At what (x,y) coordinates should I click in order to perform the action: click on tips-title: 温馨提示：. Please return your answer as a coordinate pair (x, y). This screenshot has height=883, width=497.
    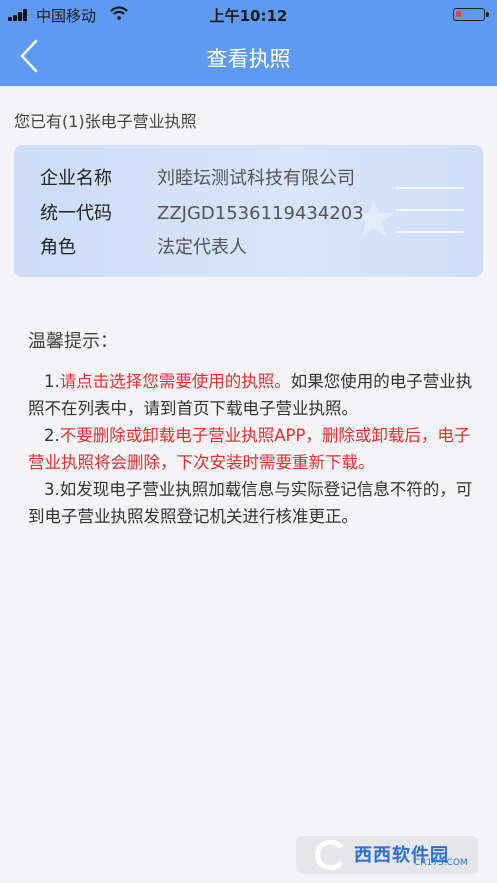
    Looking at the image, I should click on (73, 341).